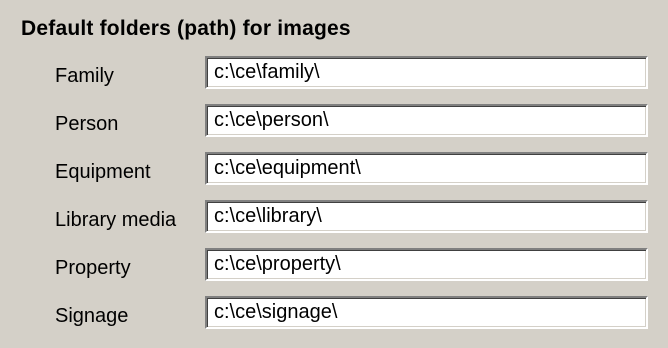 Image resolution: width=668 pixels, height=348 pixels. Describe the element at coordinates (426, 216) in the screenshot. I see `library-media-path-field` at that location.